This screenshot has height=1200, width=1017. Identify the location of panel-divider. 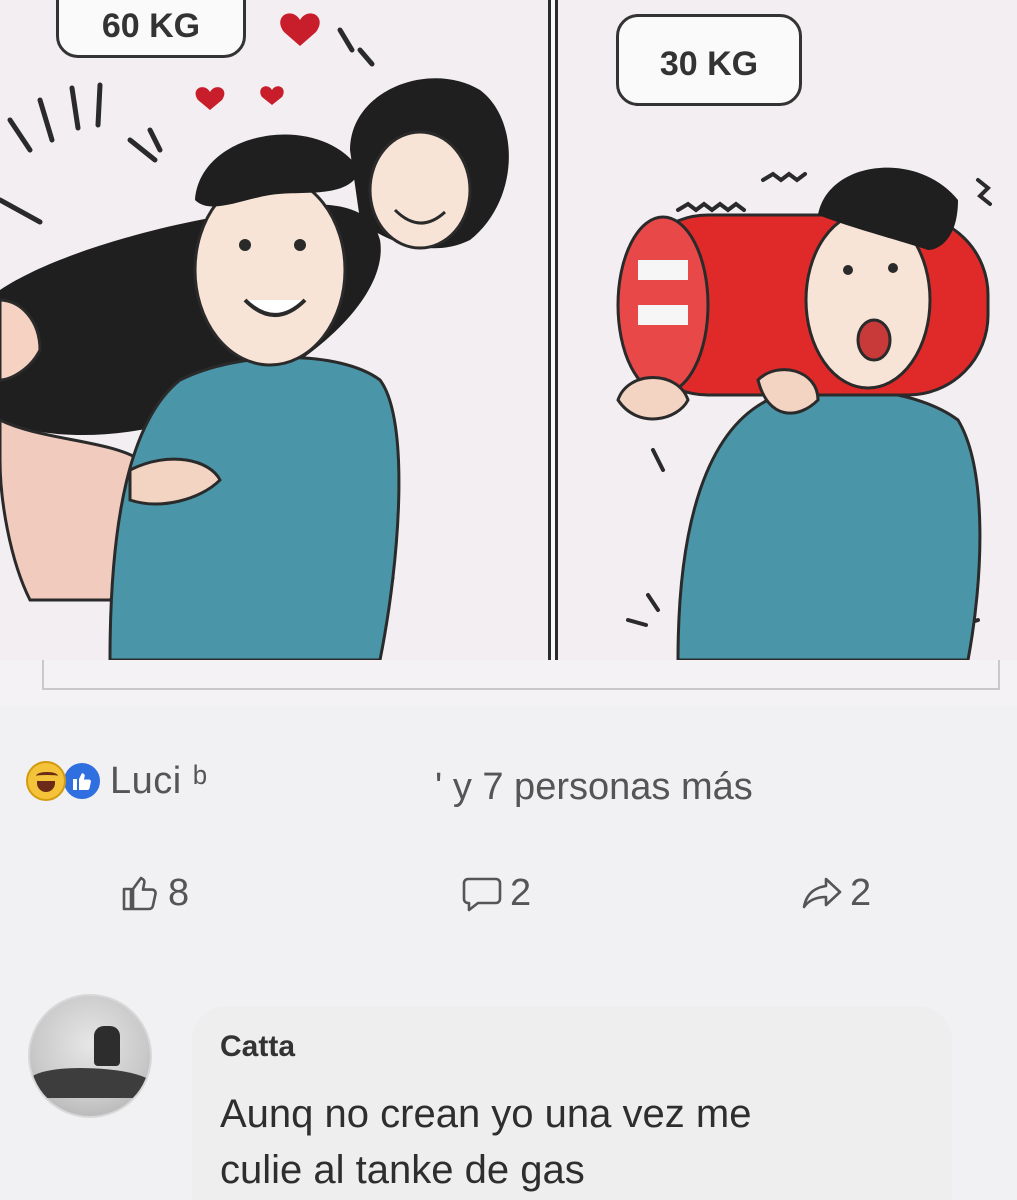
(553, 330).